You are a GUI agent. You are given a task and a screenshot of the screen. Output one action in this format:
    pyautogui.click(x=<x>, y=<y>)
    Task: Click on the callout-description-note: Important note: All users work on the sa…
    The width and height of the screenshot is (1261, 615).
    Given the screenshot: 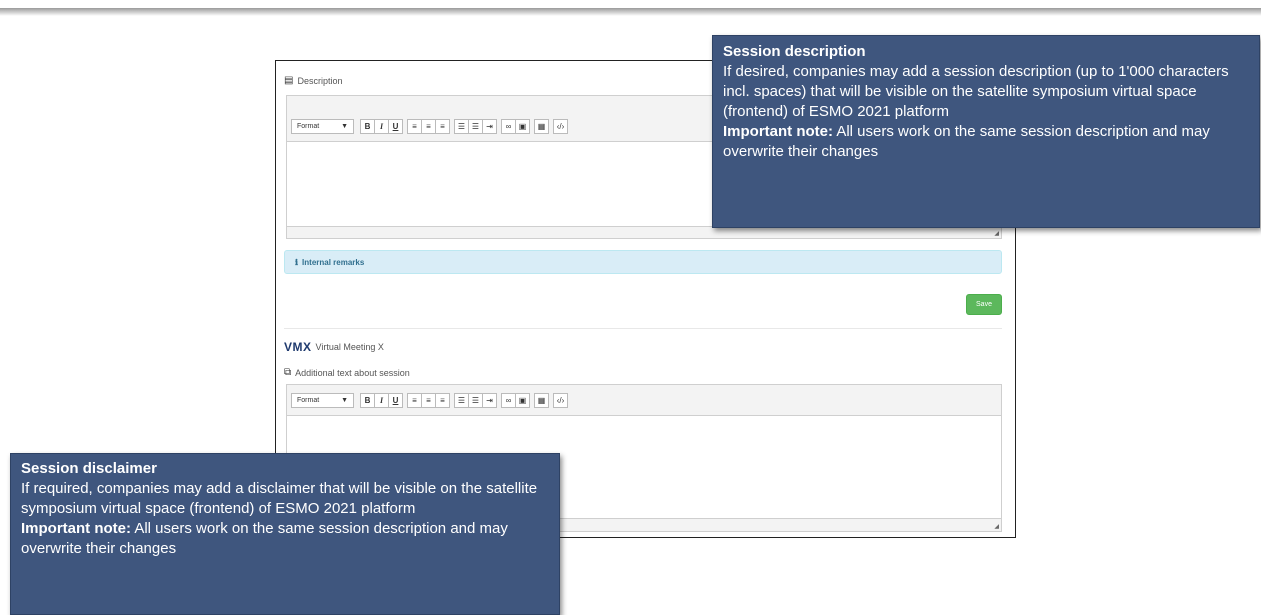 What is the action you would take?
    pyautogui.click(x=986, y=142)
    